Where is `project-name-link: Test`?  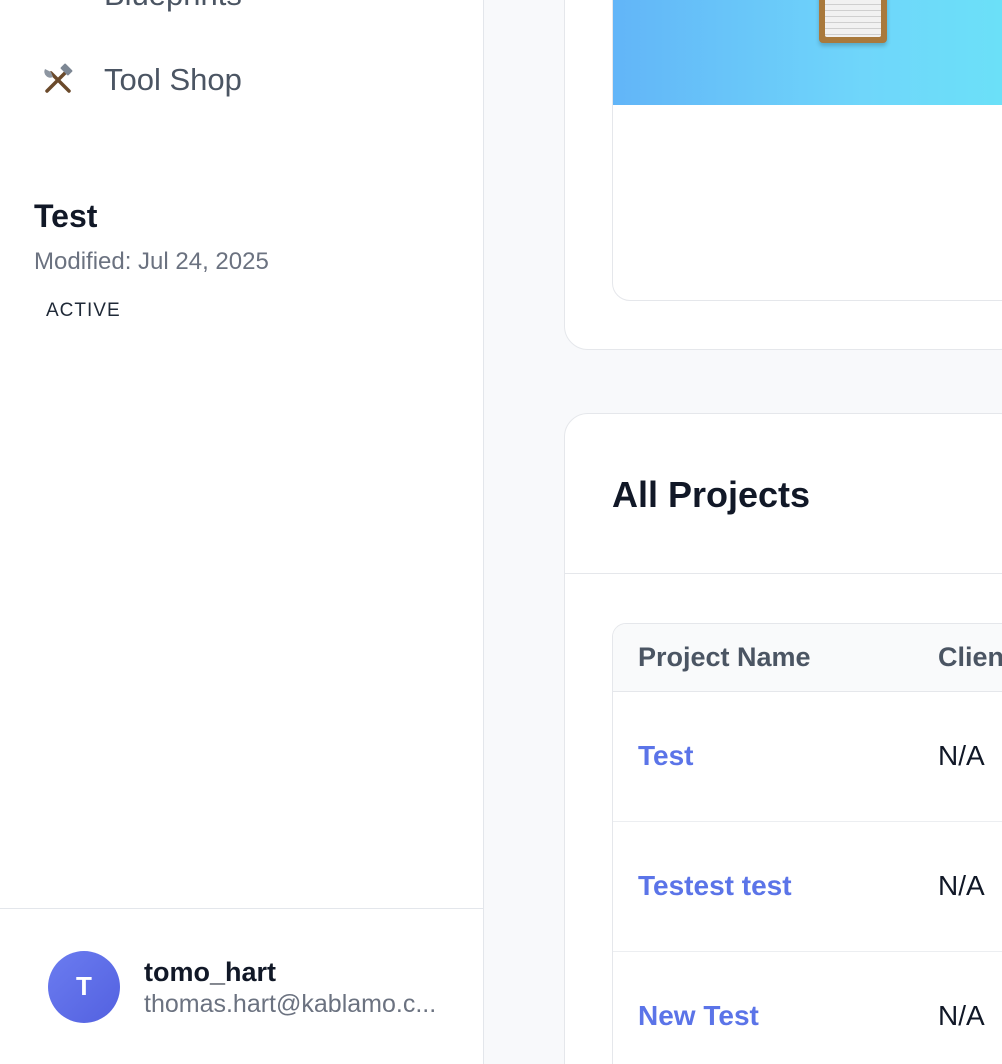 project-name-link: Test is located at coordinates (666, 756).